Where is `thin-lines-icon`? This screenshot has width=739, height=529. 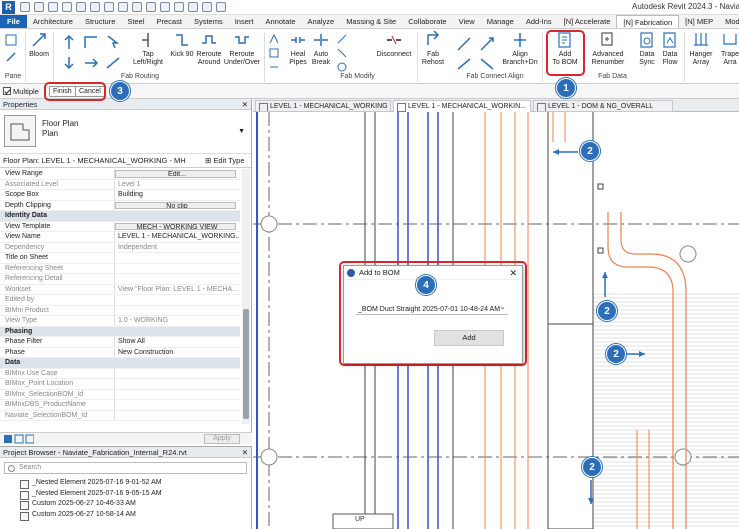
thin-lines-icon is located at coordinates (193, 7).